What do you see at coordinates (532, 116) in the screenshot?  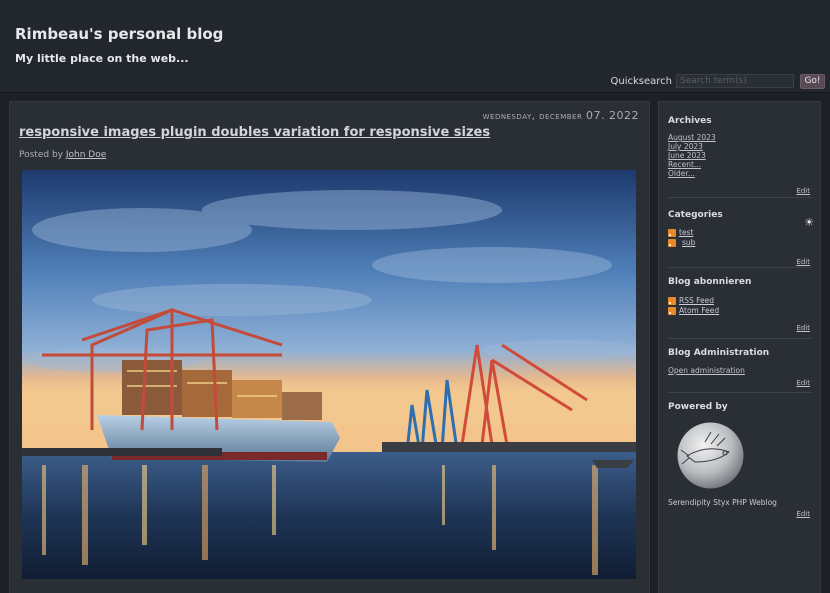 I see `entry-date-prefix: Wednesday, December` at bounding box center [532, 116].